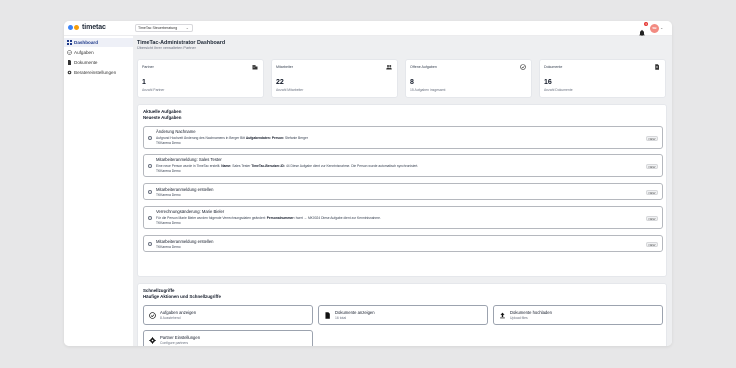 The height and width of the screenshot is (368, 736). Describe the element at coordinates (657, 67) in the screenshot. I see `file-icon` at that location.